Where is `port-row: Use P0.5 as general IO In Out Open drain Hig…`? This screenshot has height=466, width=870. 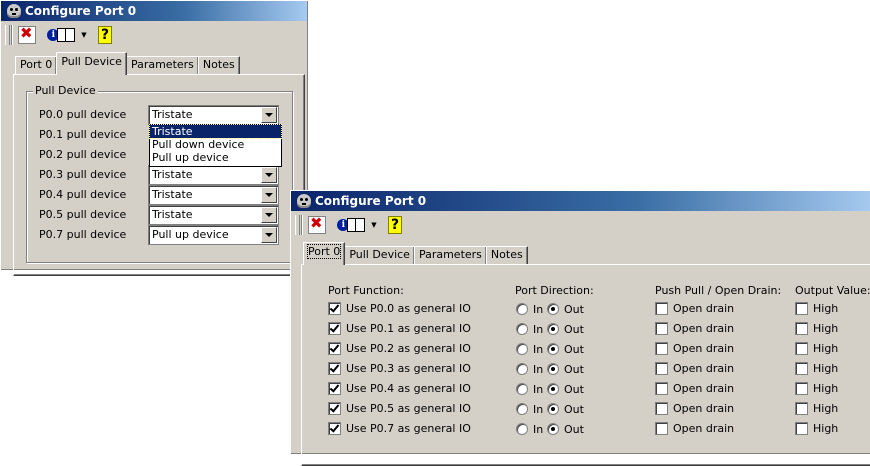 port-row: Use P0.5 as general IO In Out Open drain Hig… is located at coordinates (580, 408).